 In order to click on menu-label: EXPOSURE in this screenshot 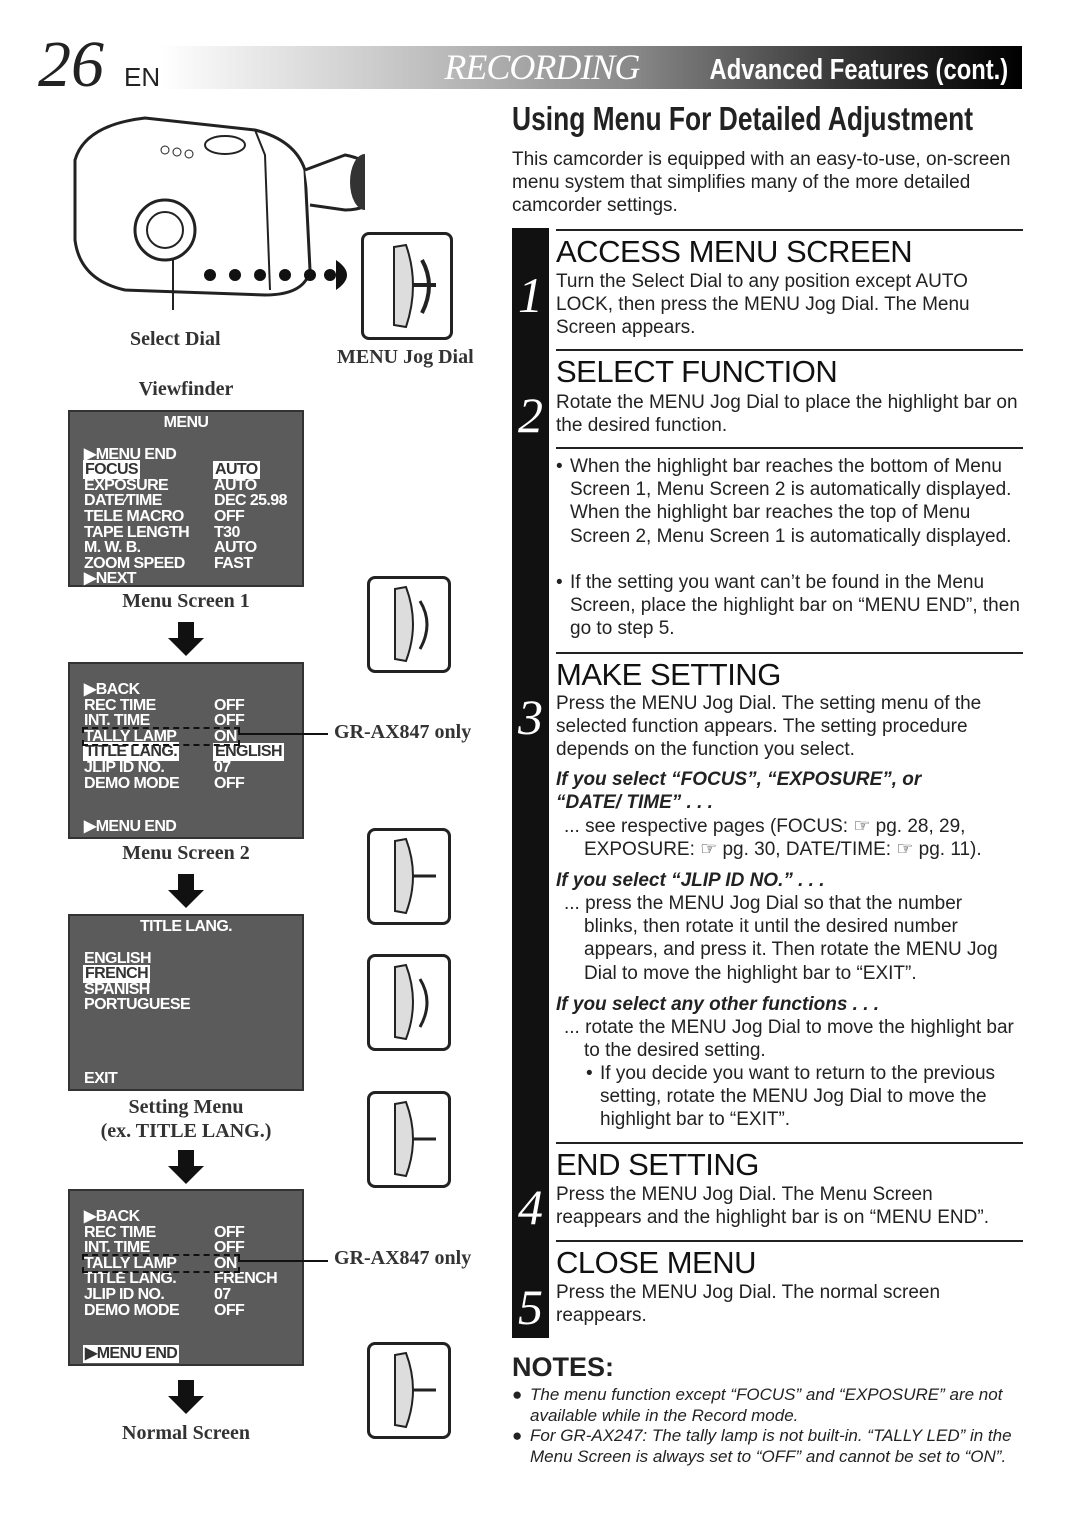, I will do `click(126, 485)`.